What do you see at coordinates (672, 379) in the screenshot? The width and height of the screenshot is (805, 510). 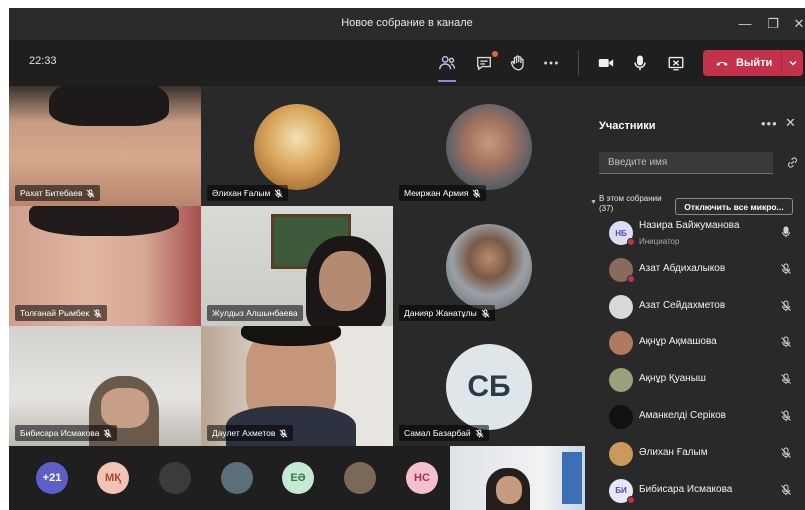 I see `participant-name: Ақнұр Қуаныш` at bounding box center [672, 379].